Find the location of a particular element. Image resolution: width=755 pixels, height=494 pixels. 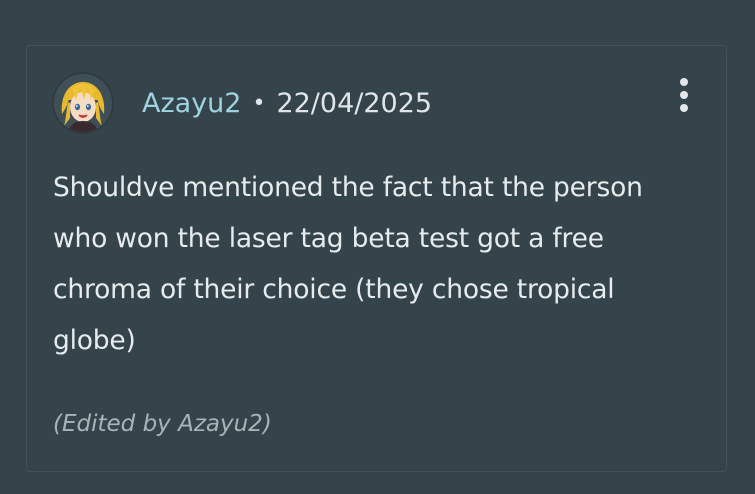

comment-meta: Azayu2 • 22/04/2025 is located at coordinates (287, 104).